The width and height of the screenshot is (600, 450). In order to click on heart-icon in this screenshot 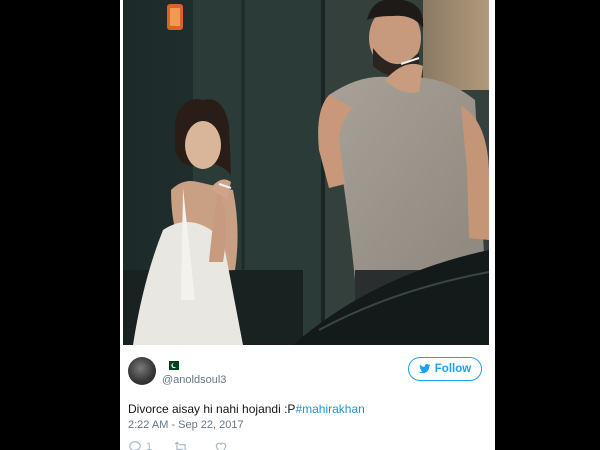, I will do `click(221, 446)`.